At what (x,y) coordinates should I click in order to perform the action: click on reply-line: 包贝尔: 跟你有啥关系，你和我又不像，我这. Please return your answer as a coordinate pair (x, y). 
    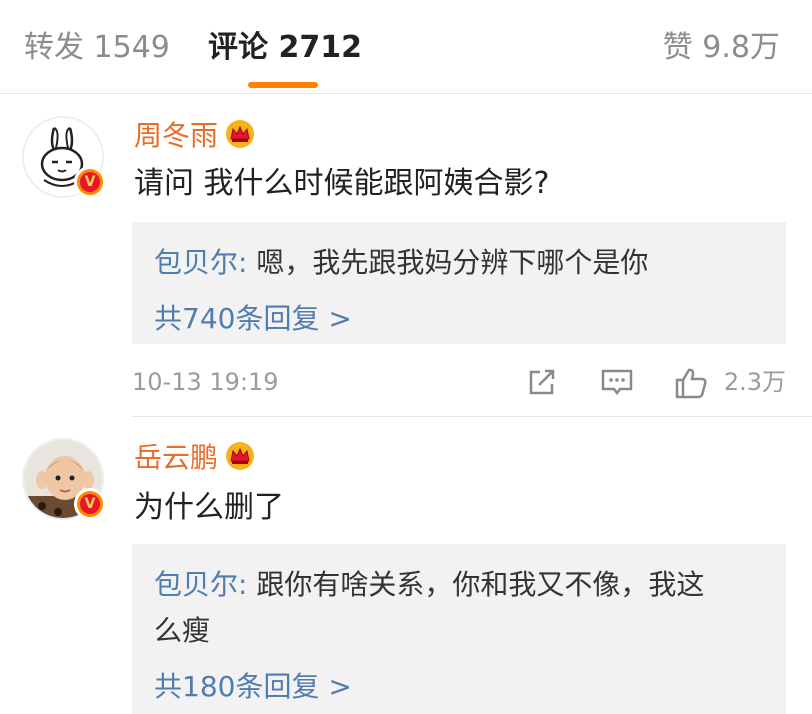
    Looking at the image, I should click on (459, 585).